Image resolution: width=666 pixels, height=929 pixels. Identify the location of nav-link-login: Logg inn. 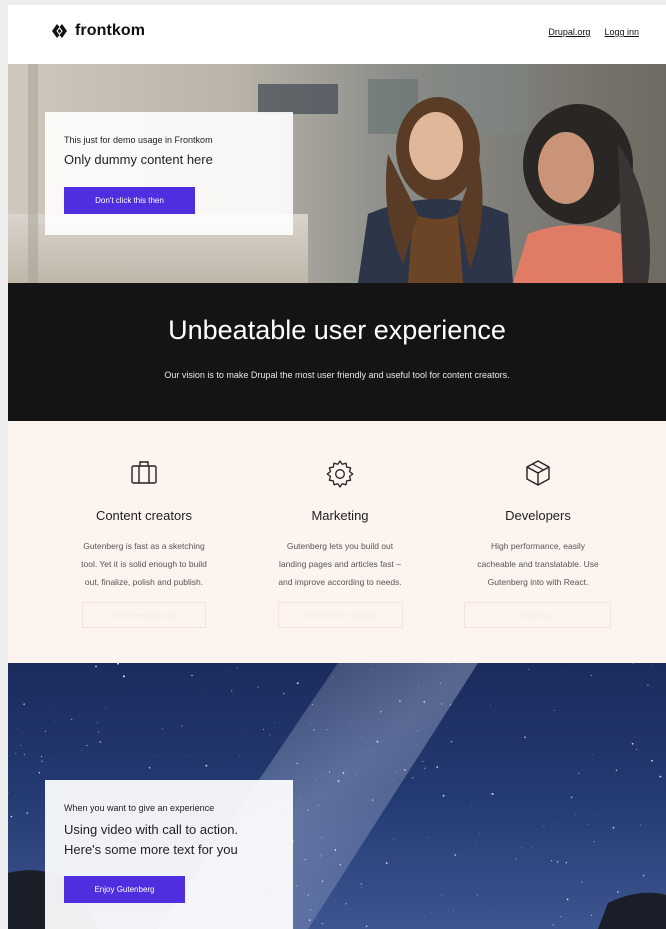
(621, 32).